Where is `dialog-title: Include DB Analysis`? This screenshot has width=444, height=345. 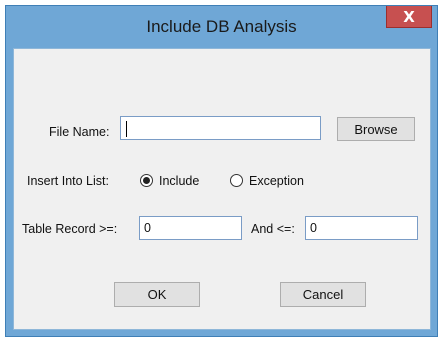
dialog-title: Include DB Analysis is located at coordinates (221, 26).